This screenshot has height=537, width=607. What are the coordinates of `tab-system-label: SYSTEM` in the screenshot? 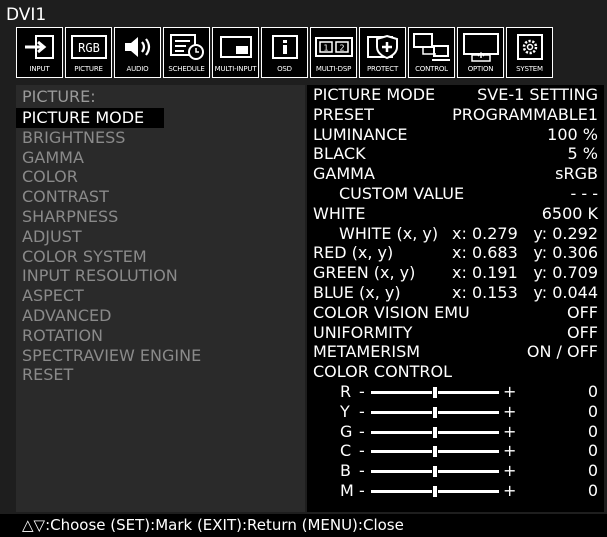 It's located at (529, 69).